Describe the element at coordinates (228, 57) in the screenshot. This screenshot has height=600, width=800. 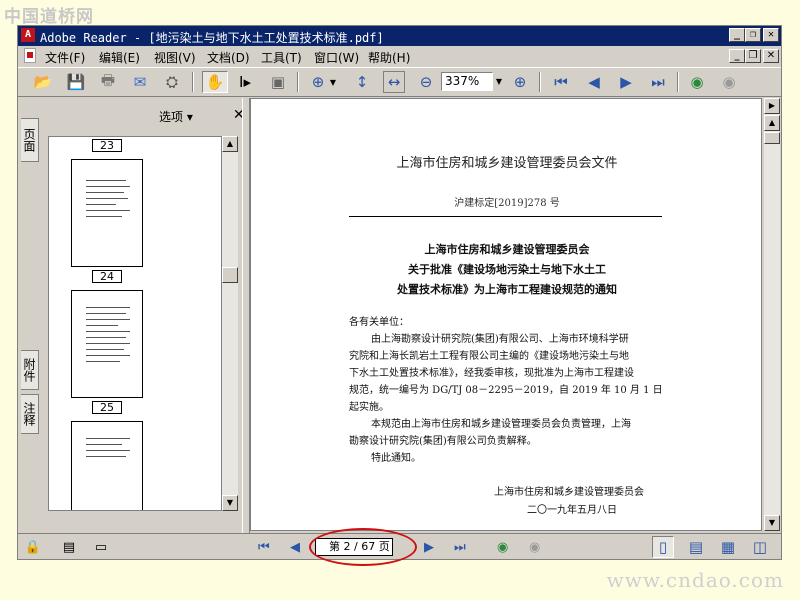
I see `menu-document: 文档(D)` at that location.